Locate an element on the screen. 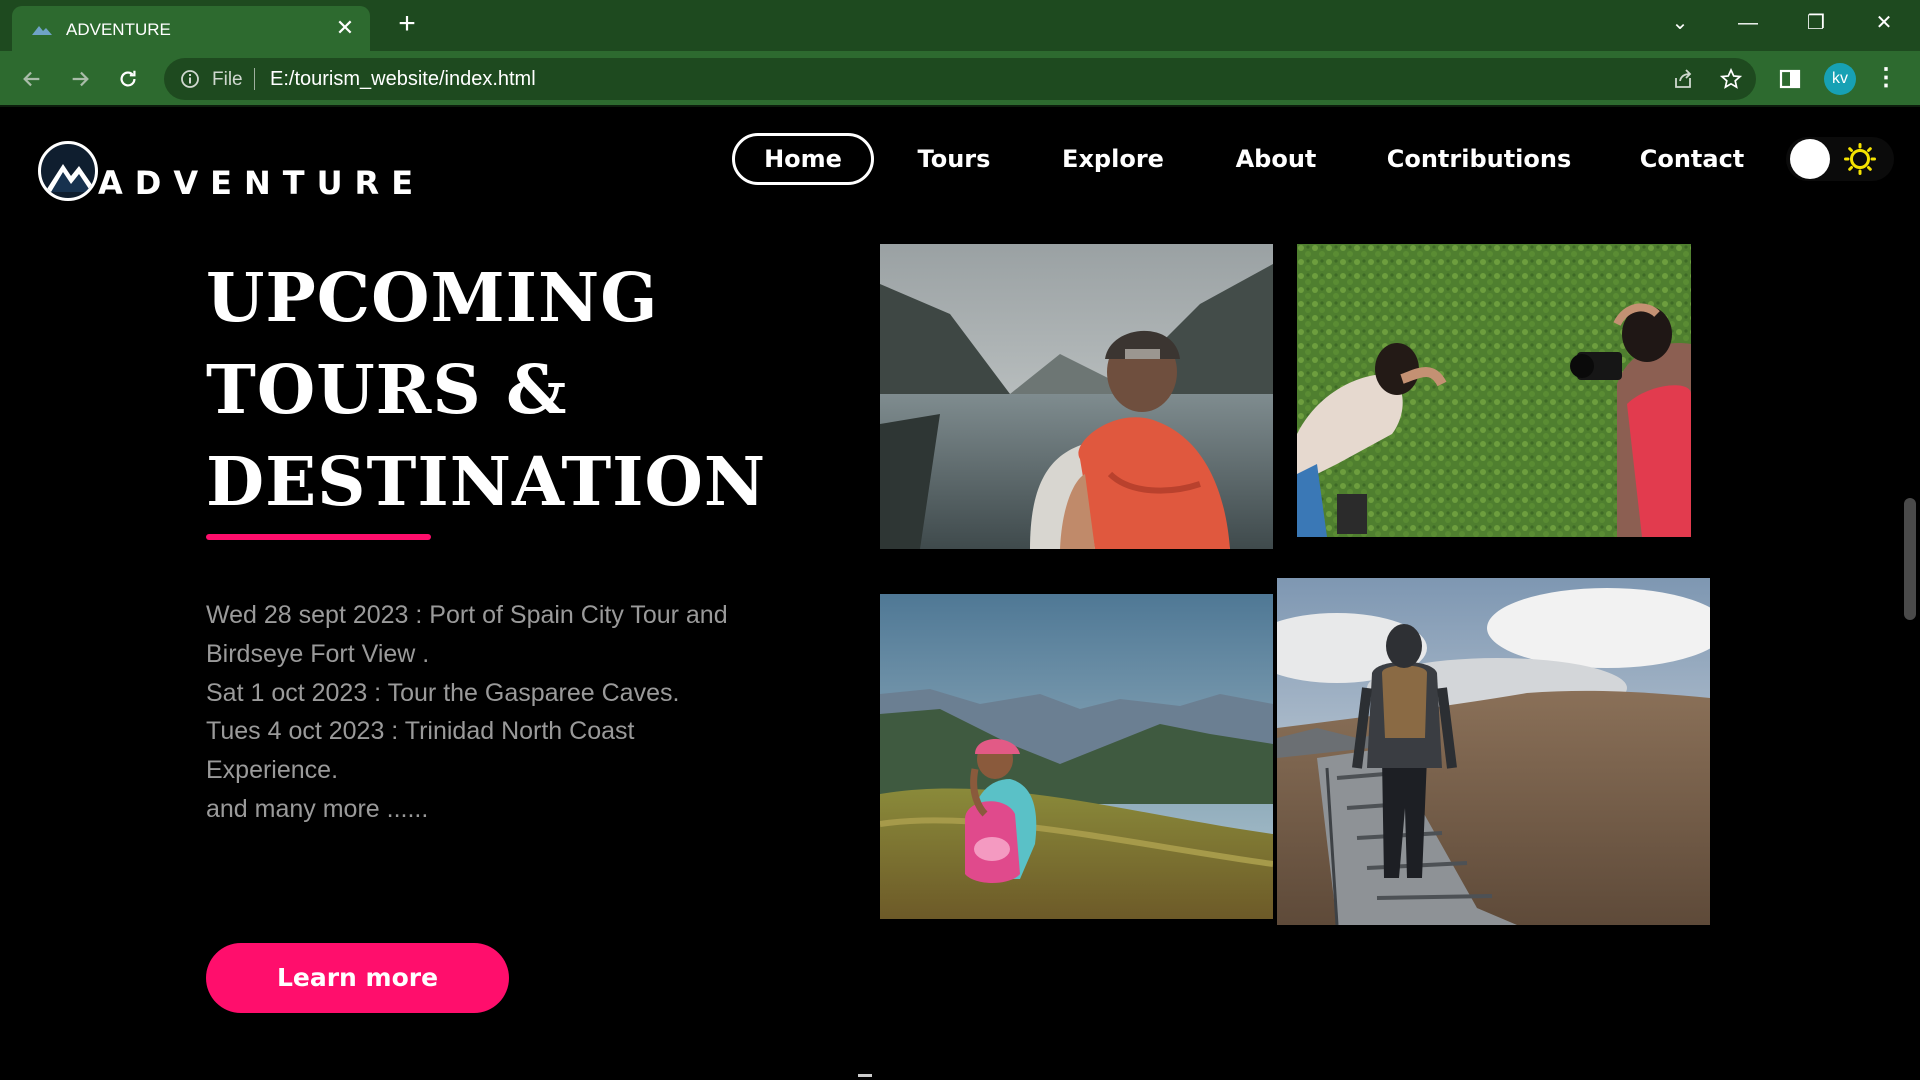 The width and height of the screenshot is (1920, 1080). new-tab-button: + is located at coordinates (407, 24).